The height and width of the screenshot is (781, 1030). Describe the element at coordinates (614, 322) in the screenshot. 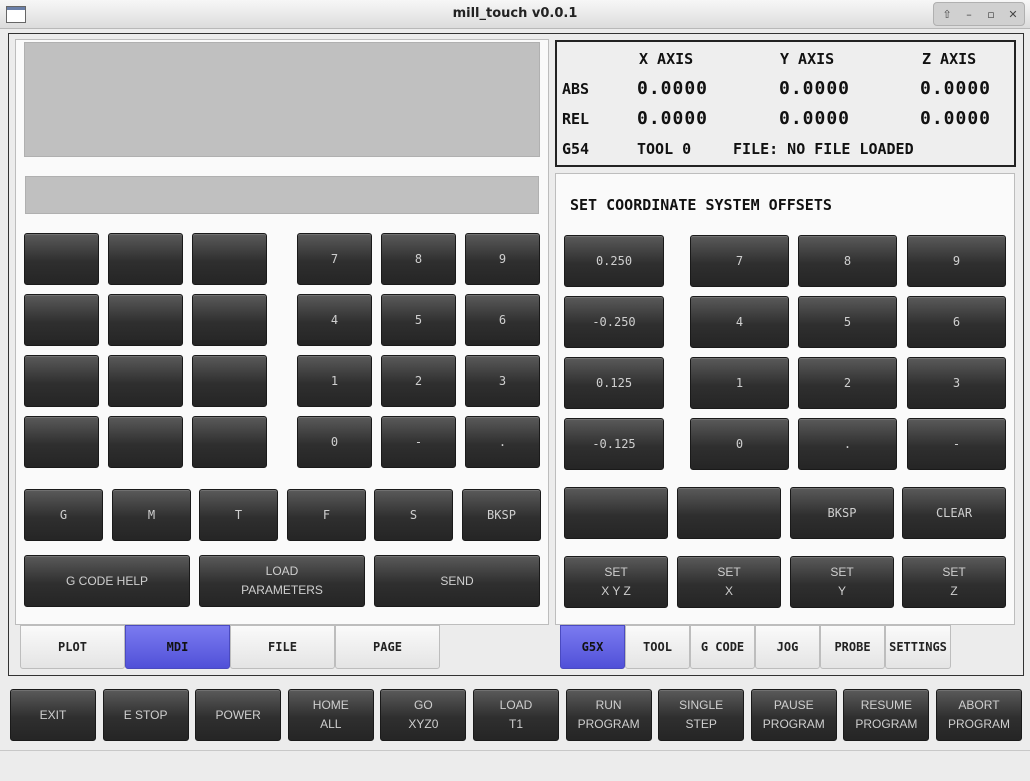

I see `offset-increment-1: -0.250` at that location.